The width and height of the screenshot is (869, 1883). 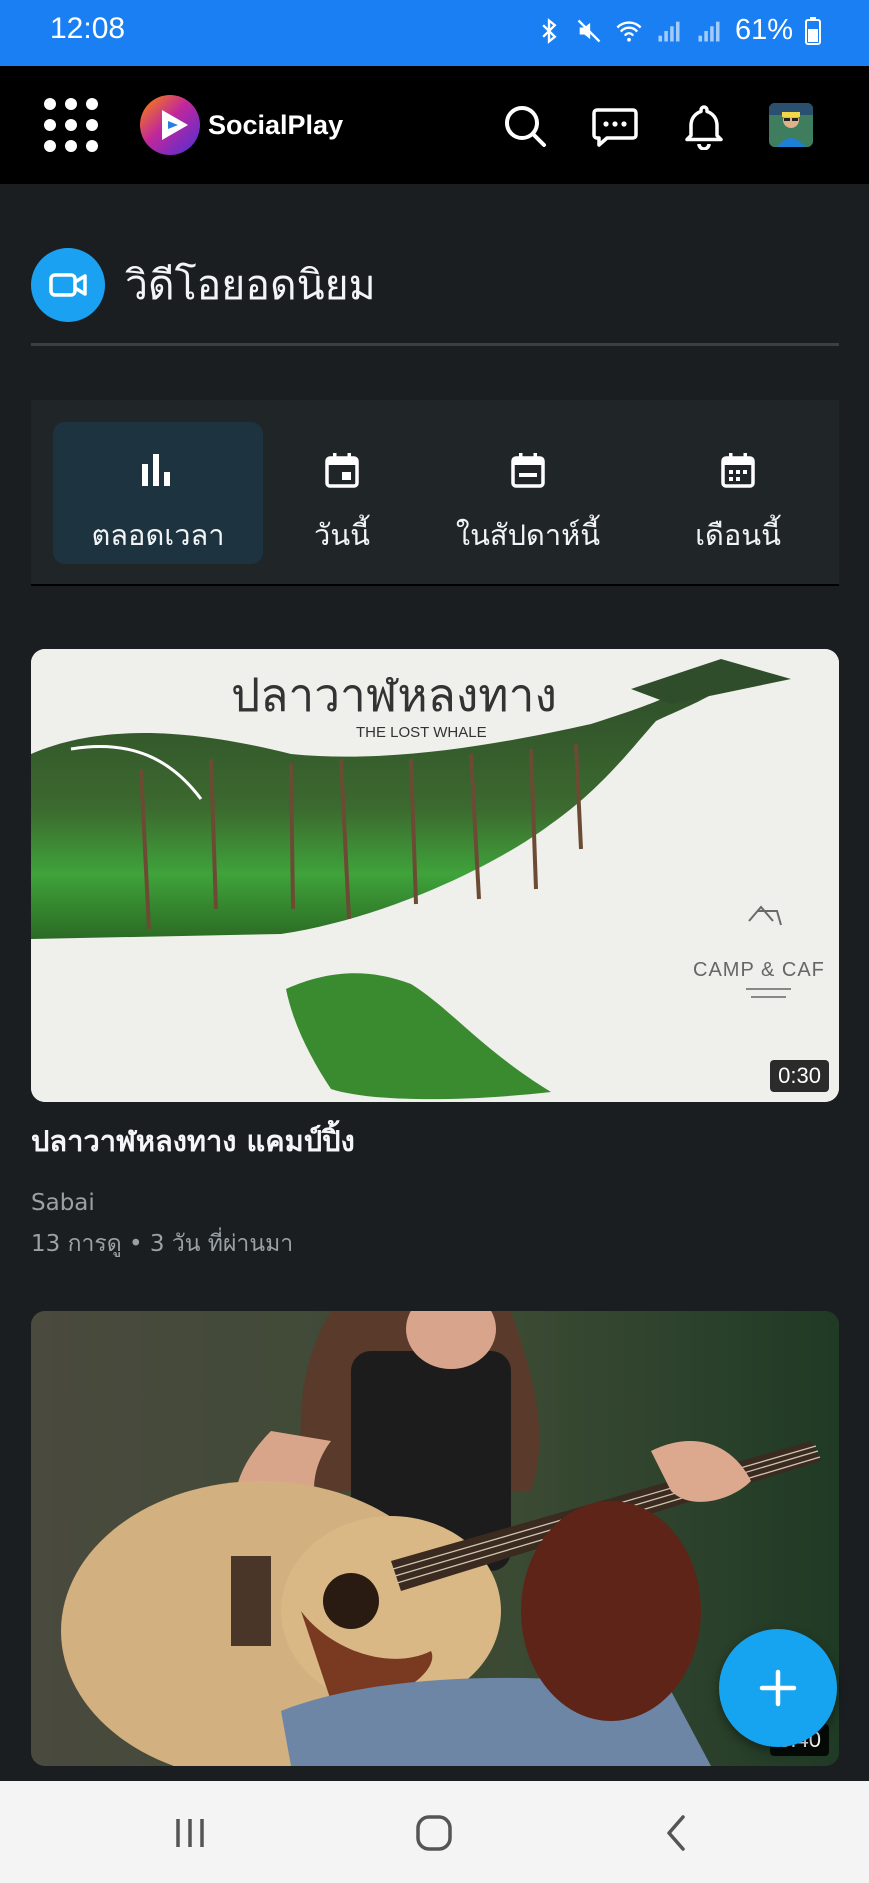 What do you see at coordinates (193, 1141) in the screenshot?
I see `video-title: ปลาวาฬหลงทาง แคมป์ปิ้ง` at bounding box center [193, 1141].